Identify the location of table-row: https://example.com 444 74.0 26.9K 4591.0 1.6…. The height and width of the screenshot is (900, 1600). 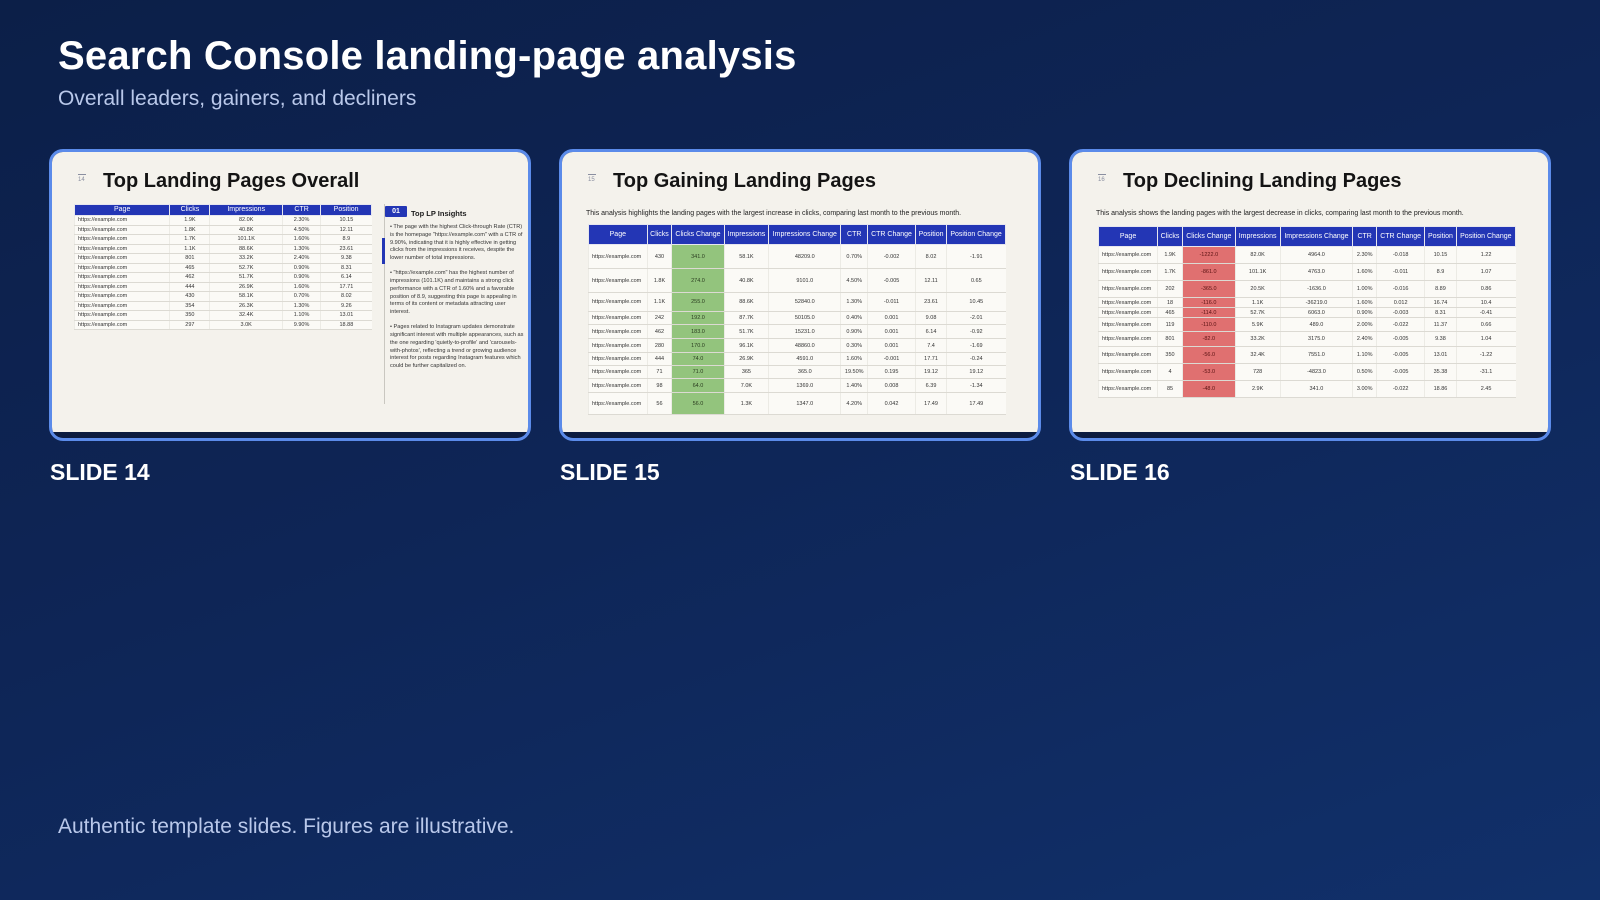
(797, 359).